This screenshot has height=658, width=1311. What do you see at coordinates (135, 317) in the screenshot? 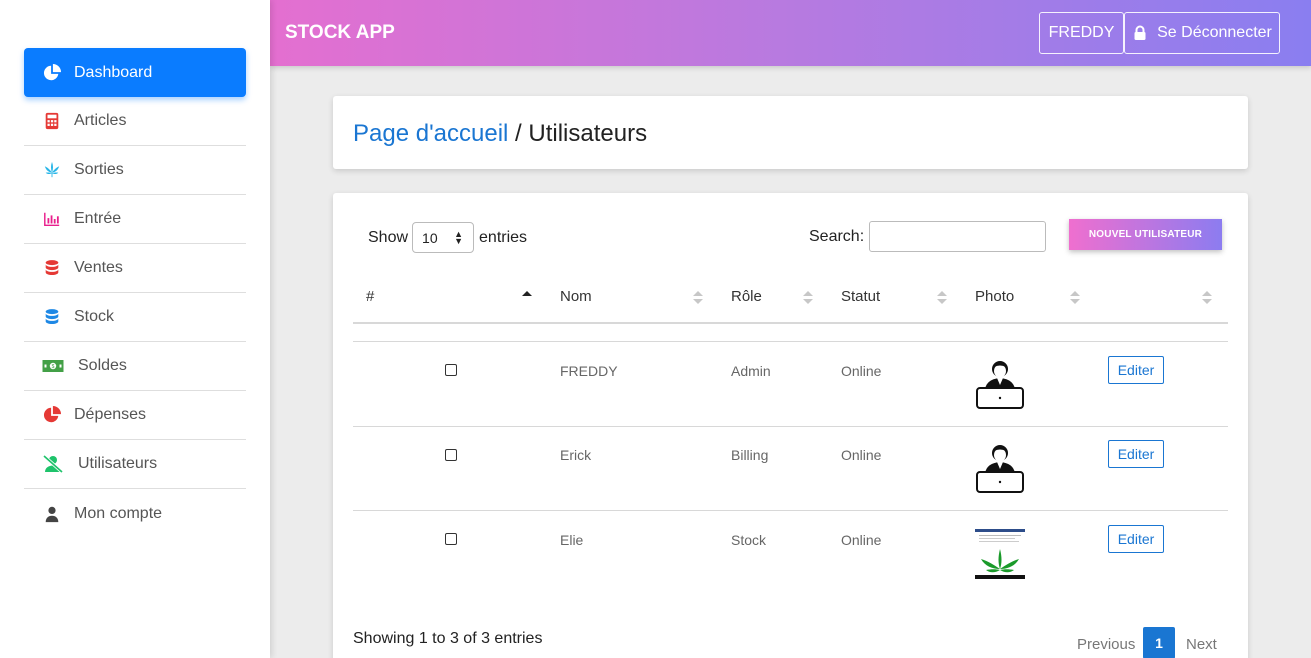
I see `sidebar-item-stock: Stock` at bounding box center [135, 317].